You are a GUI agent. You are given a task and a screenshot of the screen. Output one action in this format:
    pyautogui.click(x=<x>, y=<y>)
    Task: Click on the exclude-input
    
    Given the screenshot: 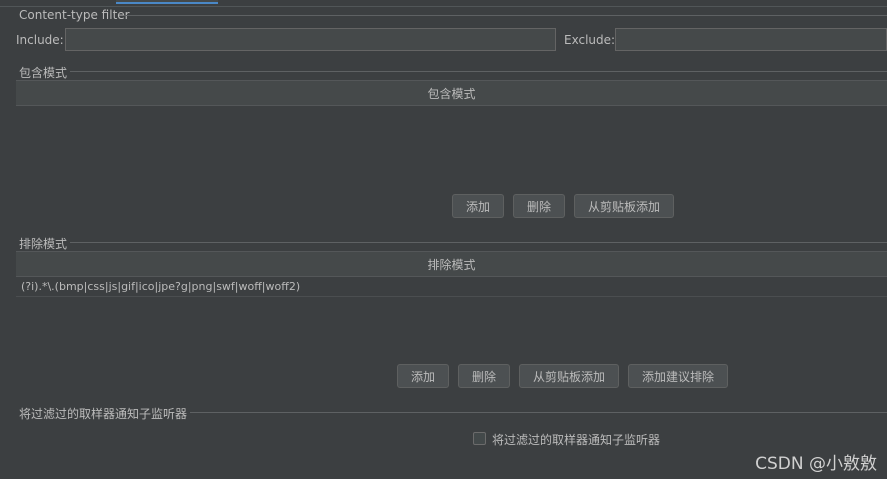 What is the action you would take?
    pyautogui.click(x=751, y=39)
    